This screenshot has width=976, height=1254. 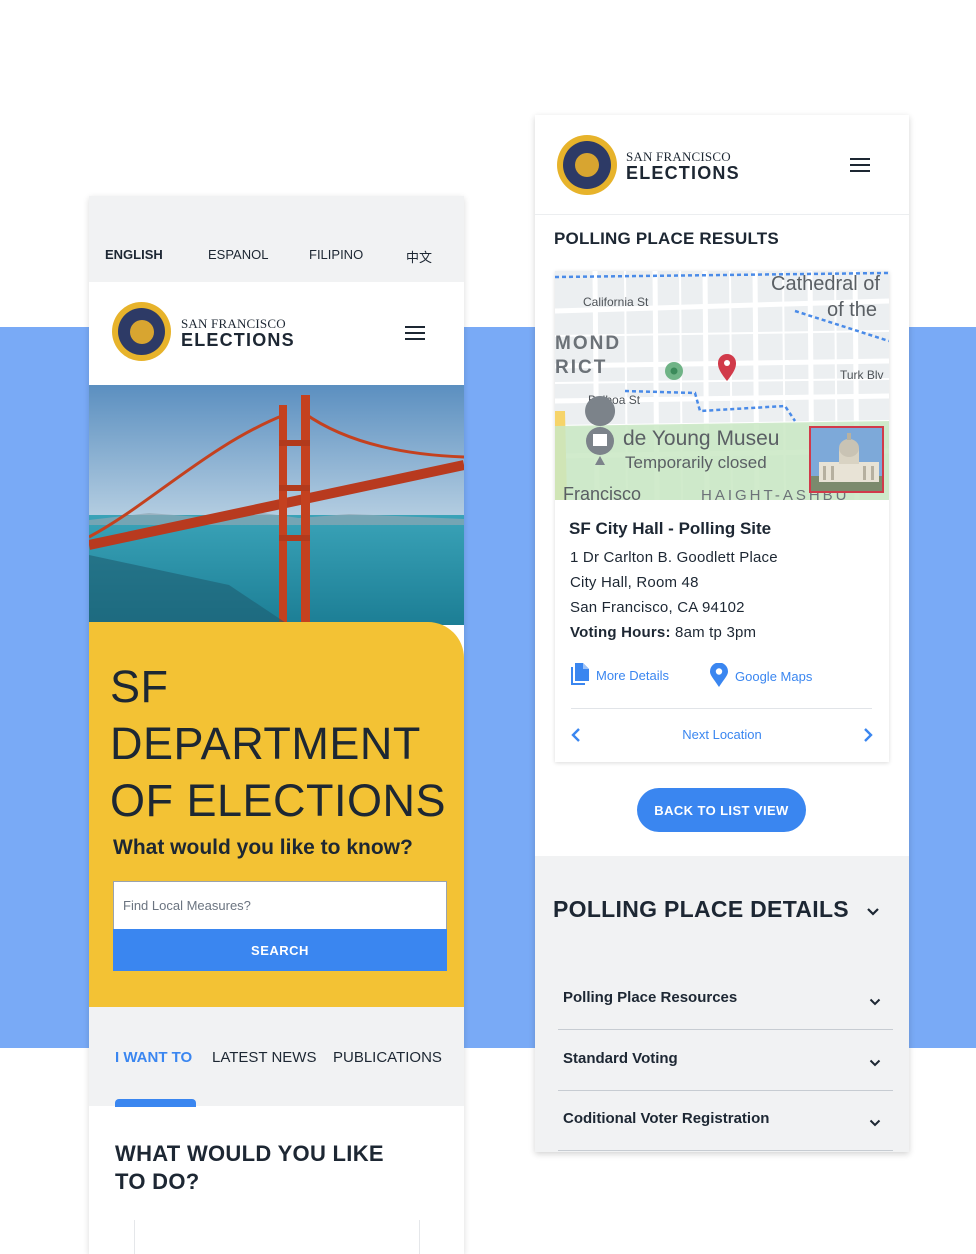 I want to click on address-line-1: 1 Dr Carlton B. Goodlett Place, so click(x=674, y=557).